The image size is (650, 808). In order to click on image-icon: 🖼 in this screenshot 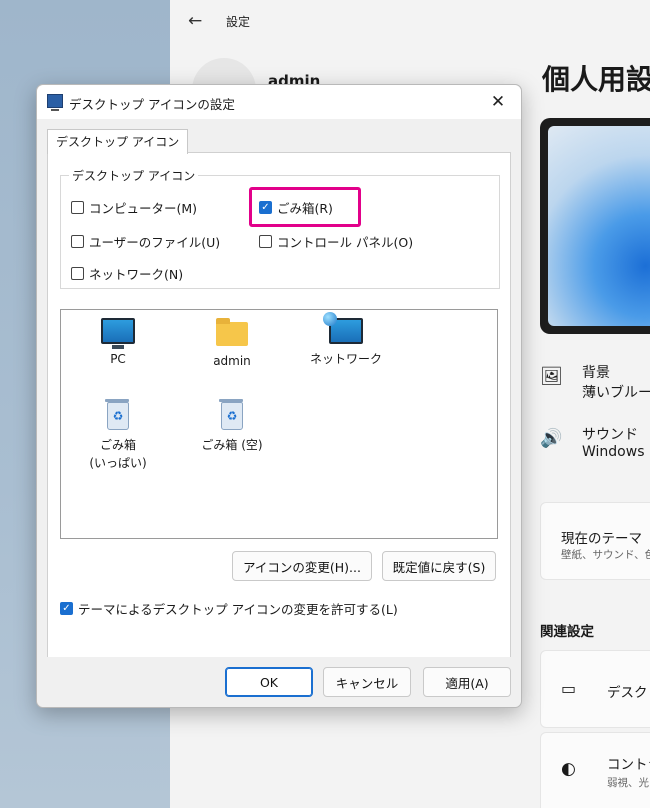, I will do `click(551, 376)`.